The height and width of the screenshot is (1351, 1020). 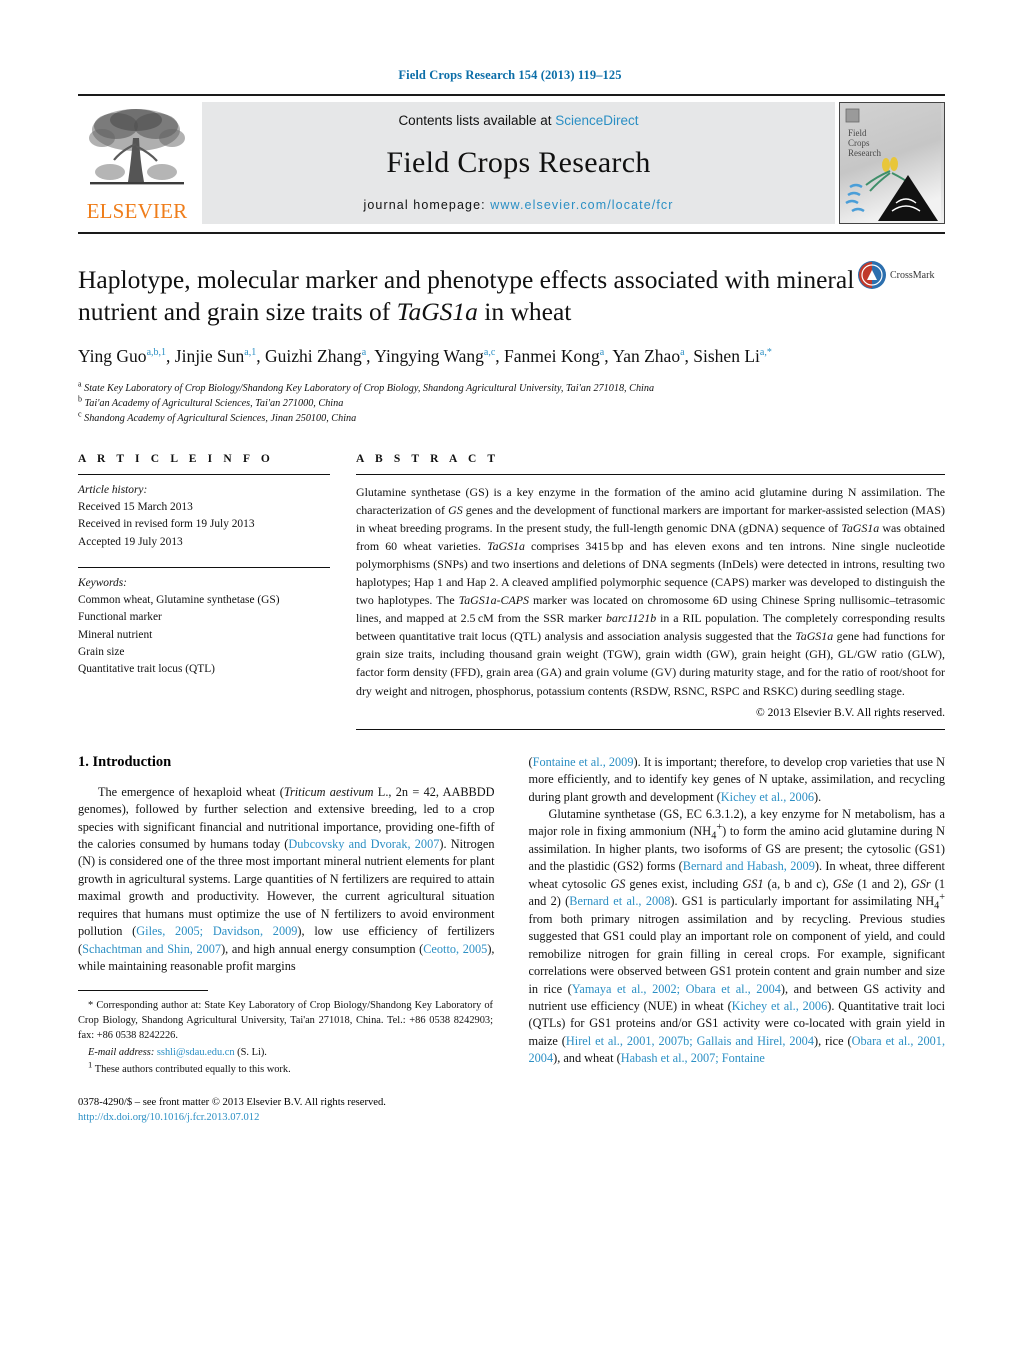 I want to click on affil-marker-a: a, so click(x=80, y=384).